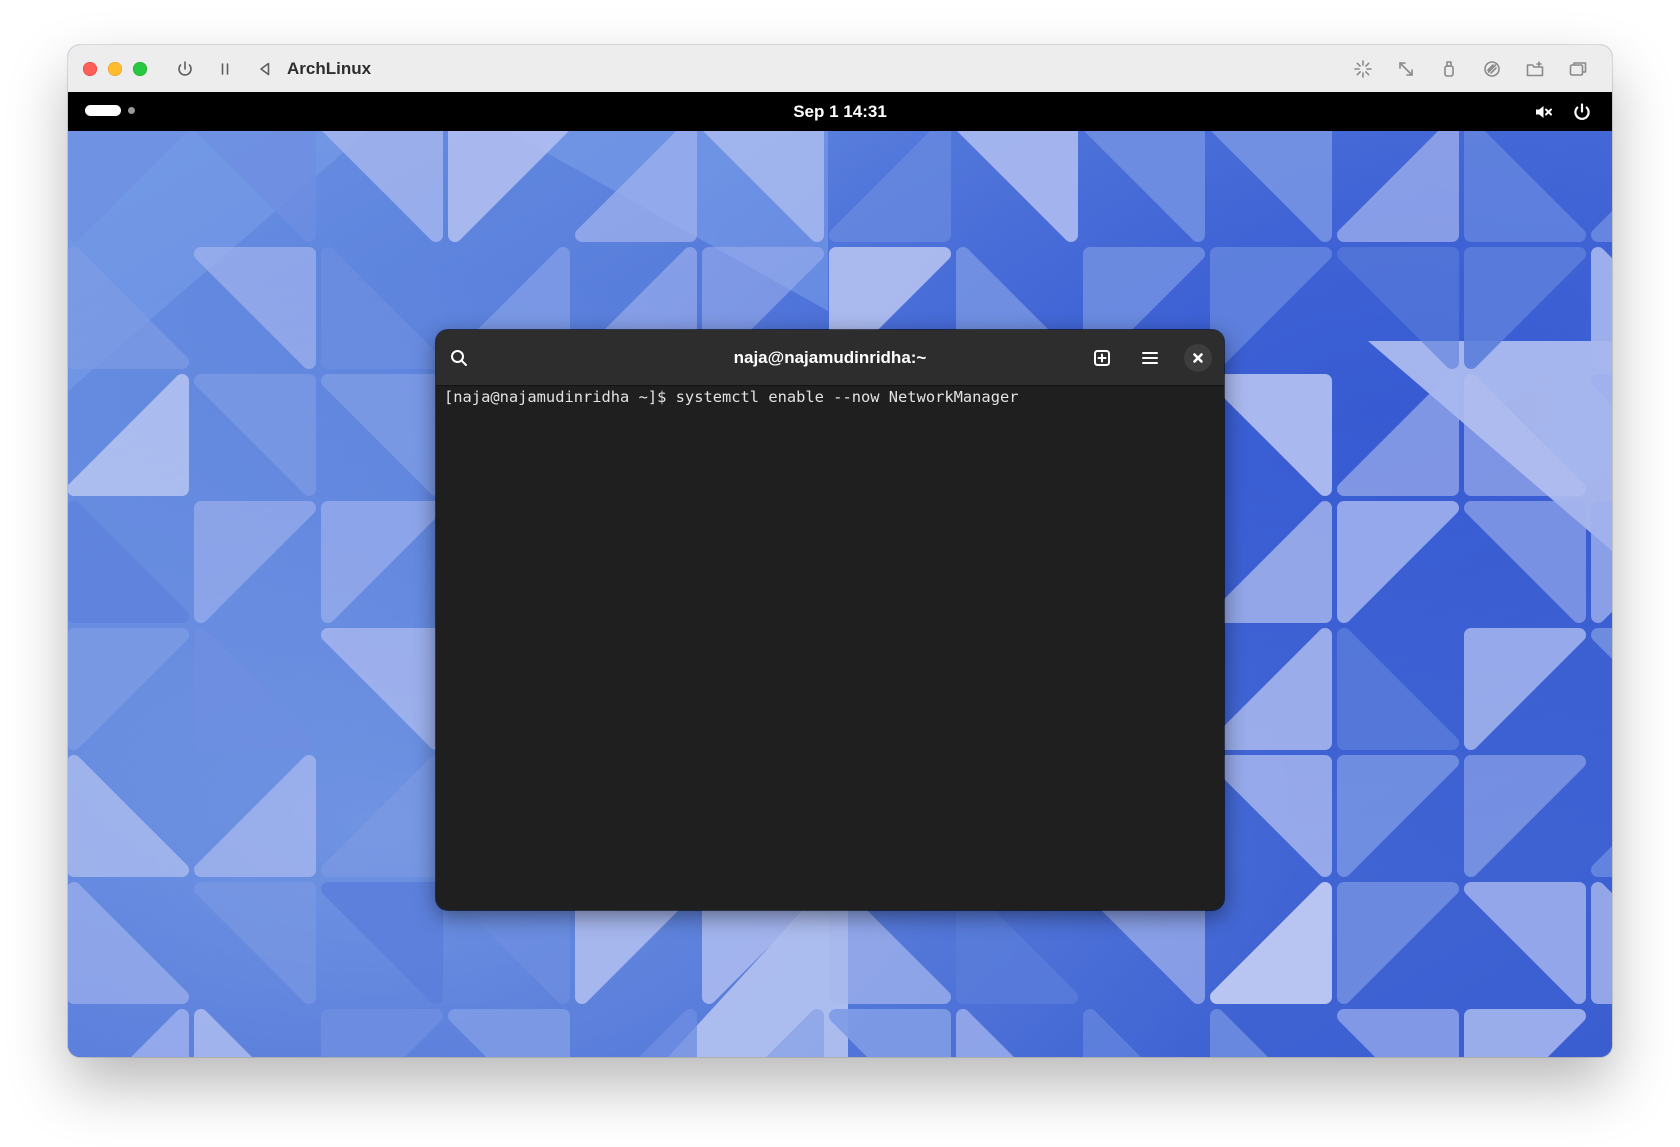 This screenshot has width=1680, height=1147. Describe the element at coordinates (1363, 69) in the screenshot. I see `brightness-icon` at that location.